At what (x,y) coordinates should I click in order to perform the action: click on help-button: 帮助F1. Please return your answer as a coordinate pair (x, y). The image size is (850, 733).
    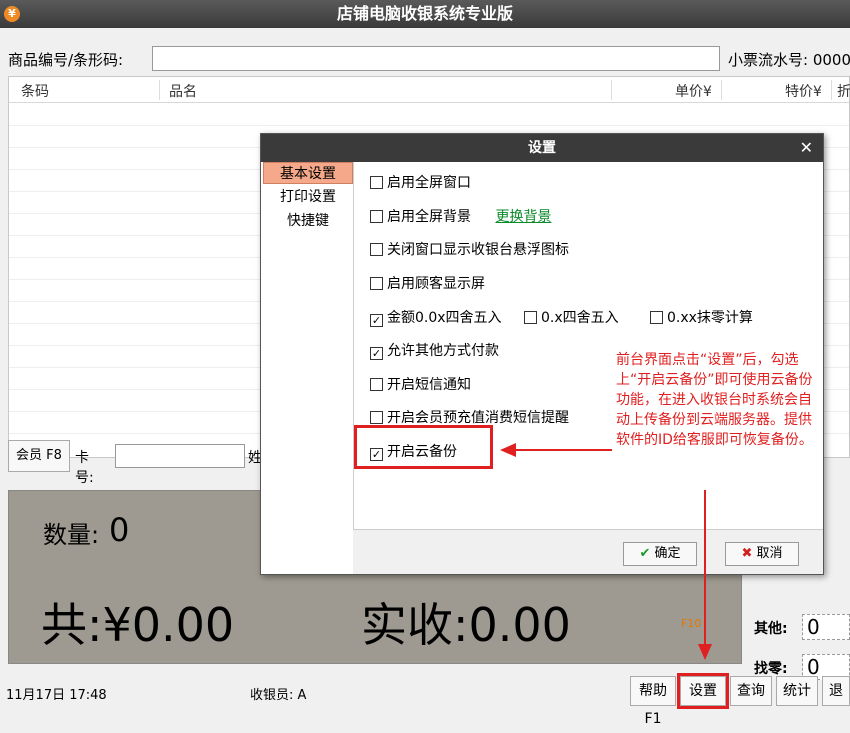
    Looking at the image, I should click on (653, 701).